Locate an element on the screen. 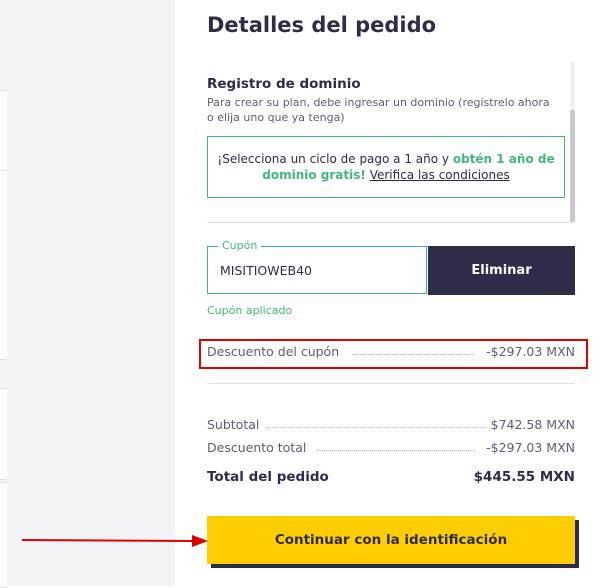 The height and width of the screenshot is (588, 604). domain-scrollbar is located at coordinates (572, 142).